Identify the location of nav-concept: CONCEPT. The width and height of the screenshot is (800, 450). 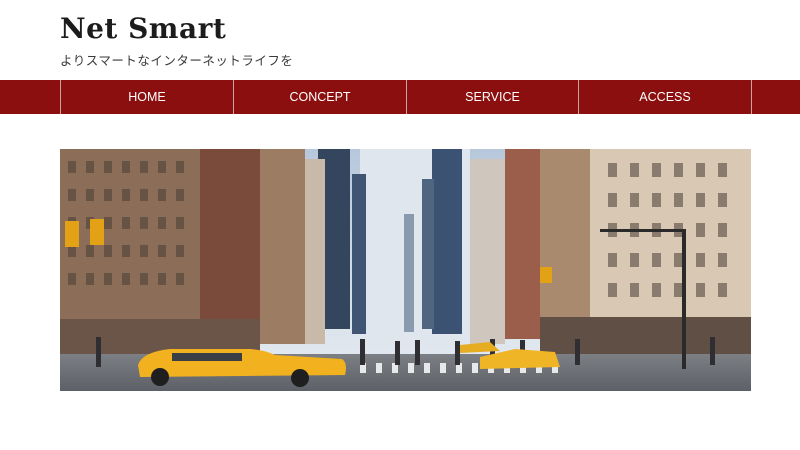
(319, 97).